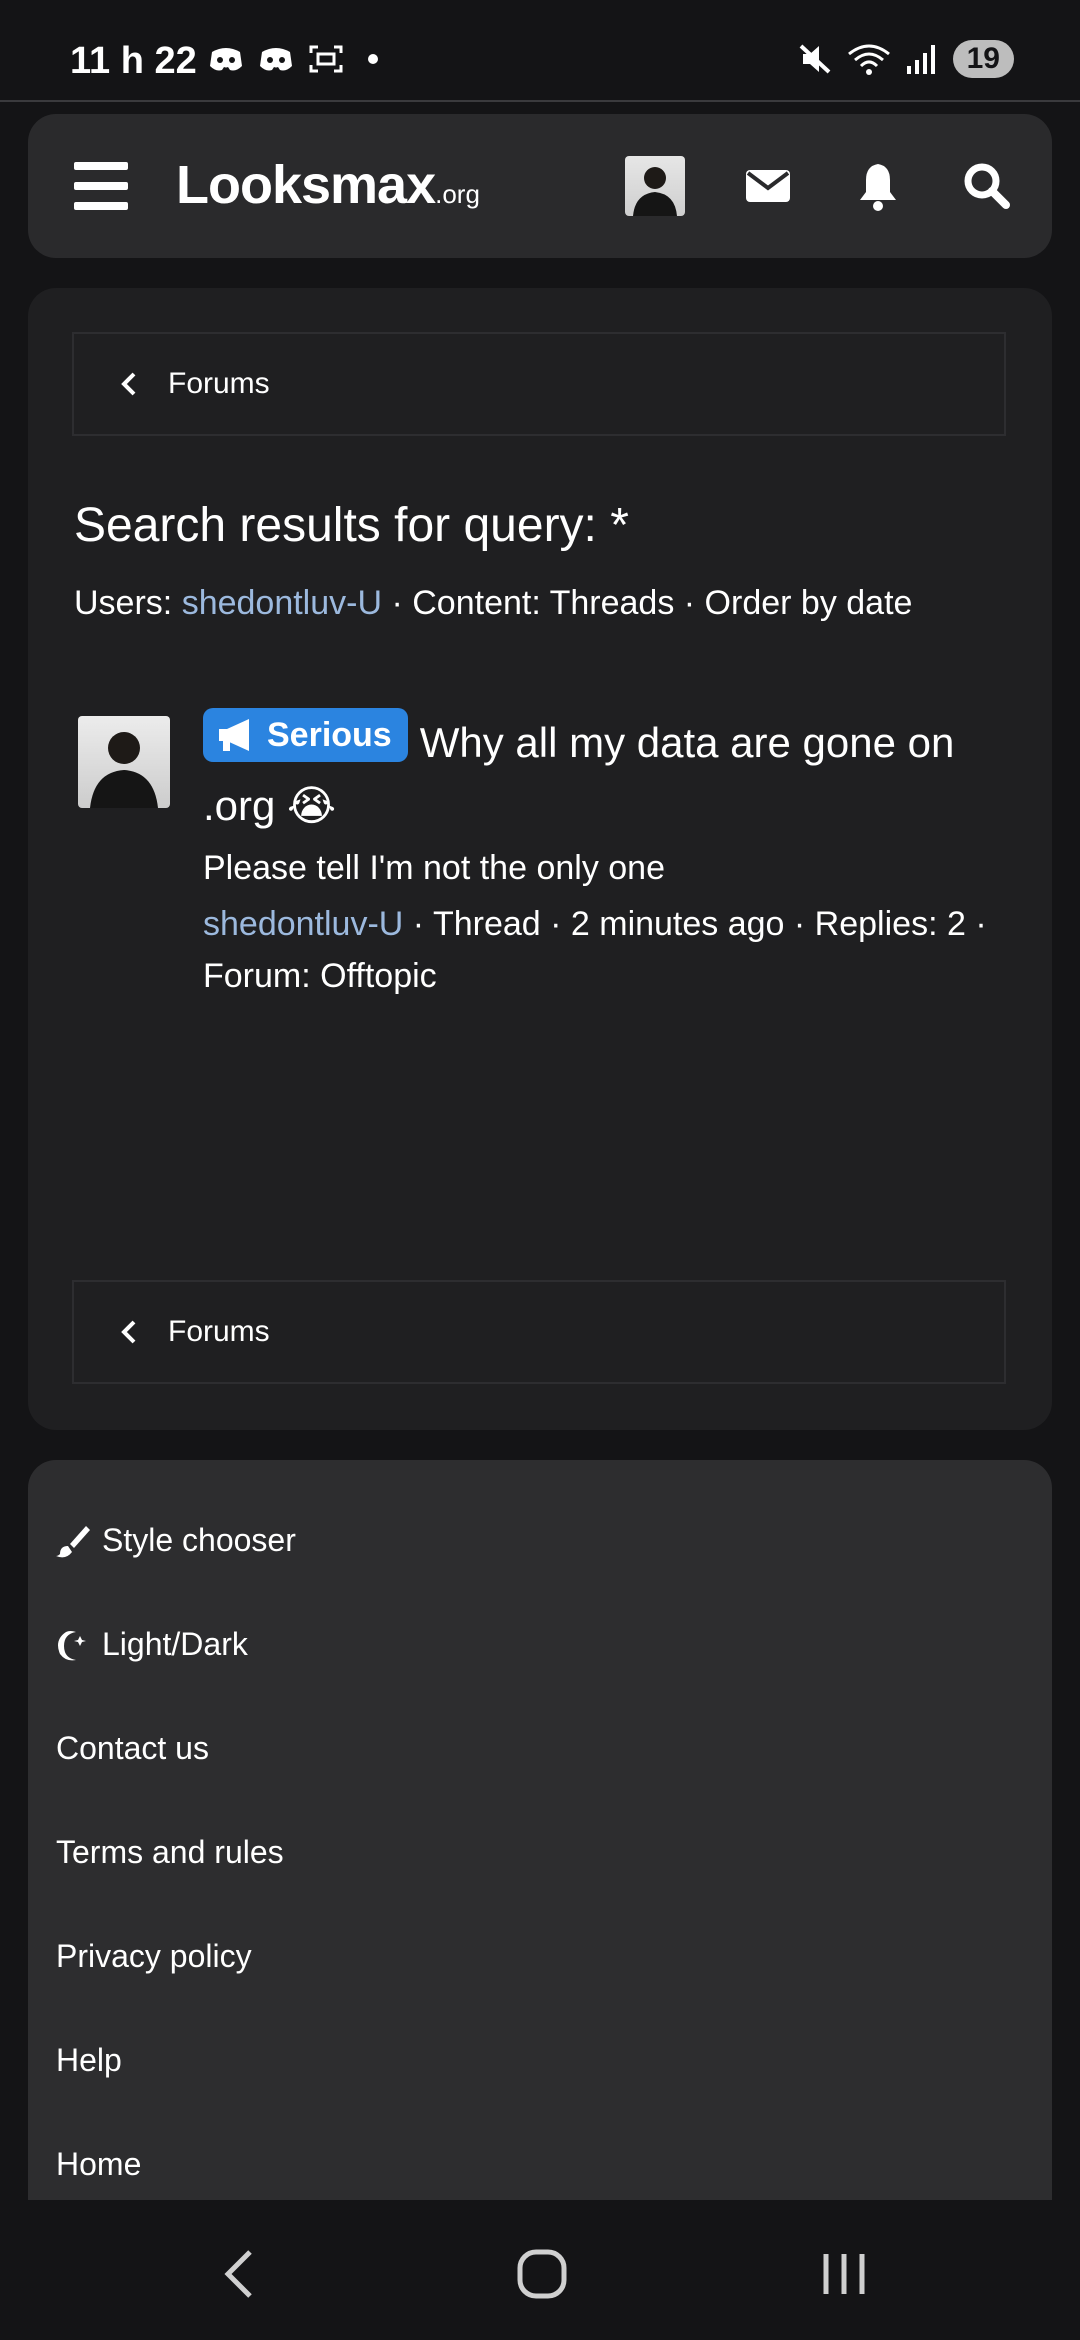 Image resolution: width=1080 pixels, height=2340 pixels. Describe the element at coordinates (199, 1540) in the screenshot. I see `style-chooser-label: Style chooser` at that location.